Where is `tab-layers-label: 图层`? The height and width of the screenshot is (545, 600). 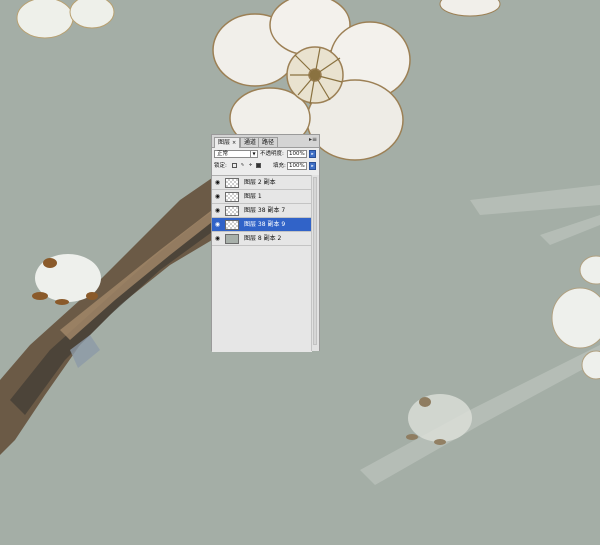
tab-layers-label: 图层 is located at coordinates (224, 142).